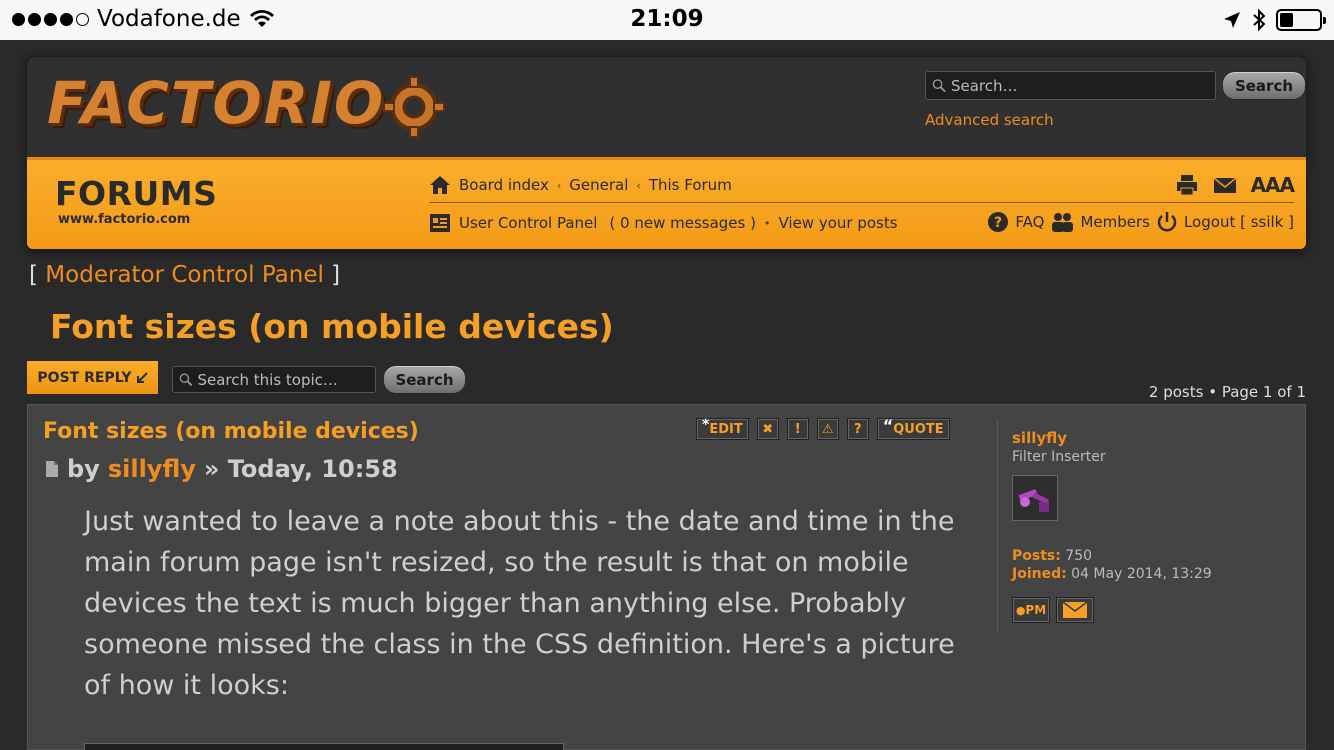 Image resolution: width=1334 pixels, height=750 pixels. What do you see at coordinates (1264, 85) in the screenshot?
I see `header-search-button: Search` at bounding box center [1264, 85].